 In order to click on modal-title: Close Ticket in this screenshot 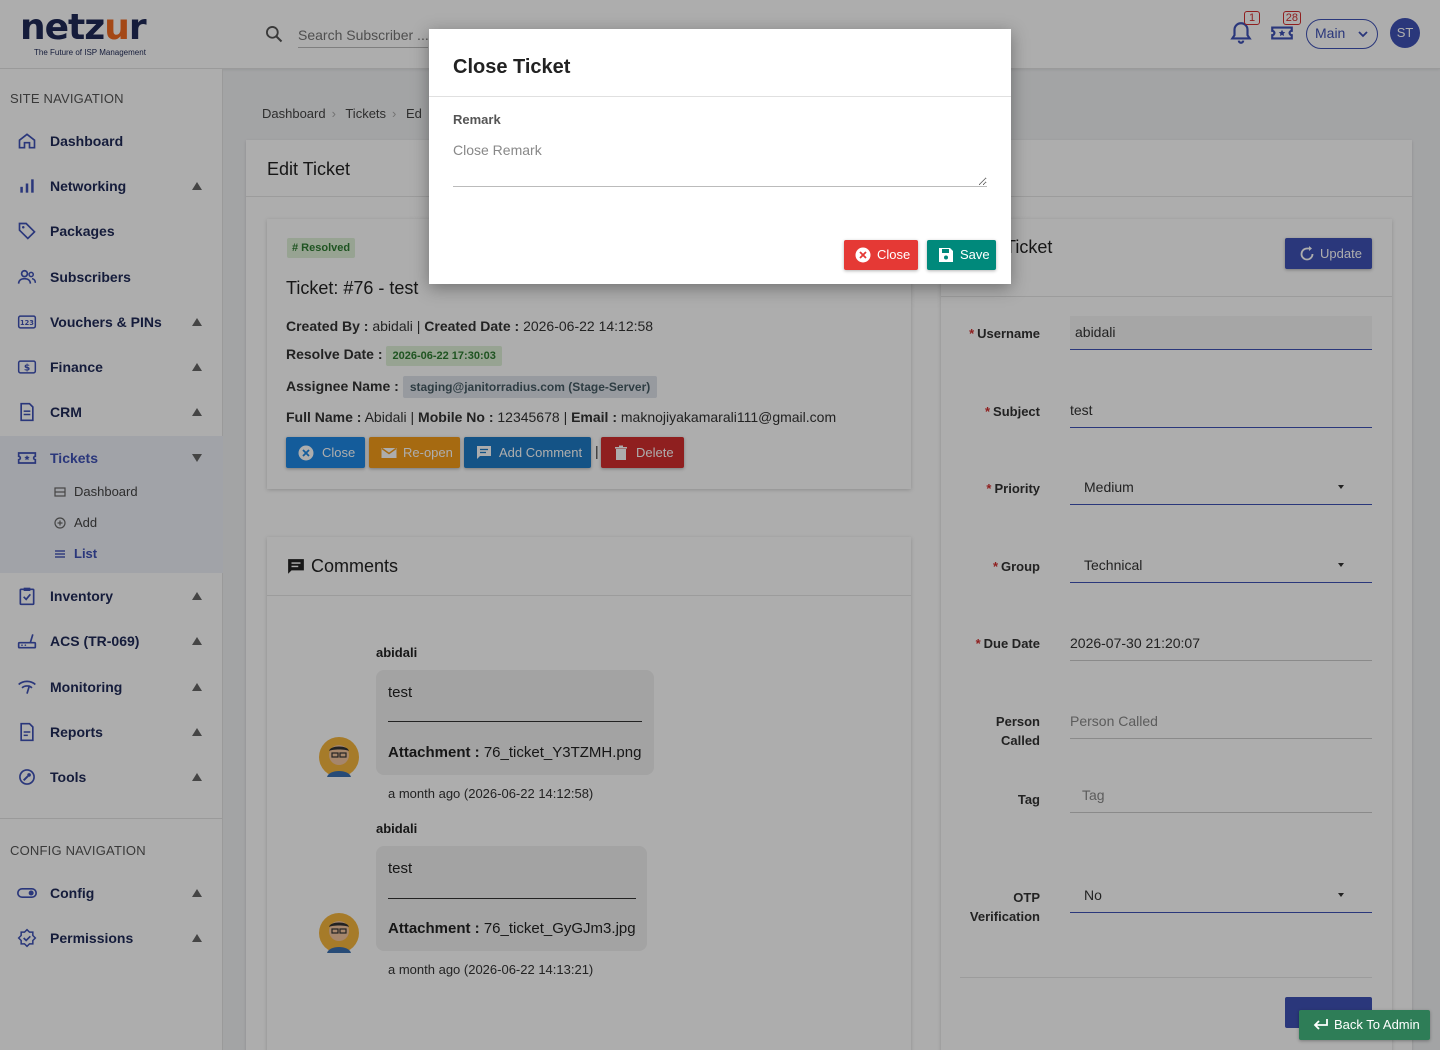, I will do `click(512, 67)`.